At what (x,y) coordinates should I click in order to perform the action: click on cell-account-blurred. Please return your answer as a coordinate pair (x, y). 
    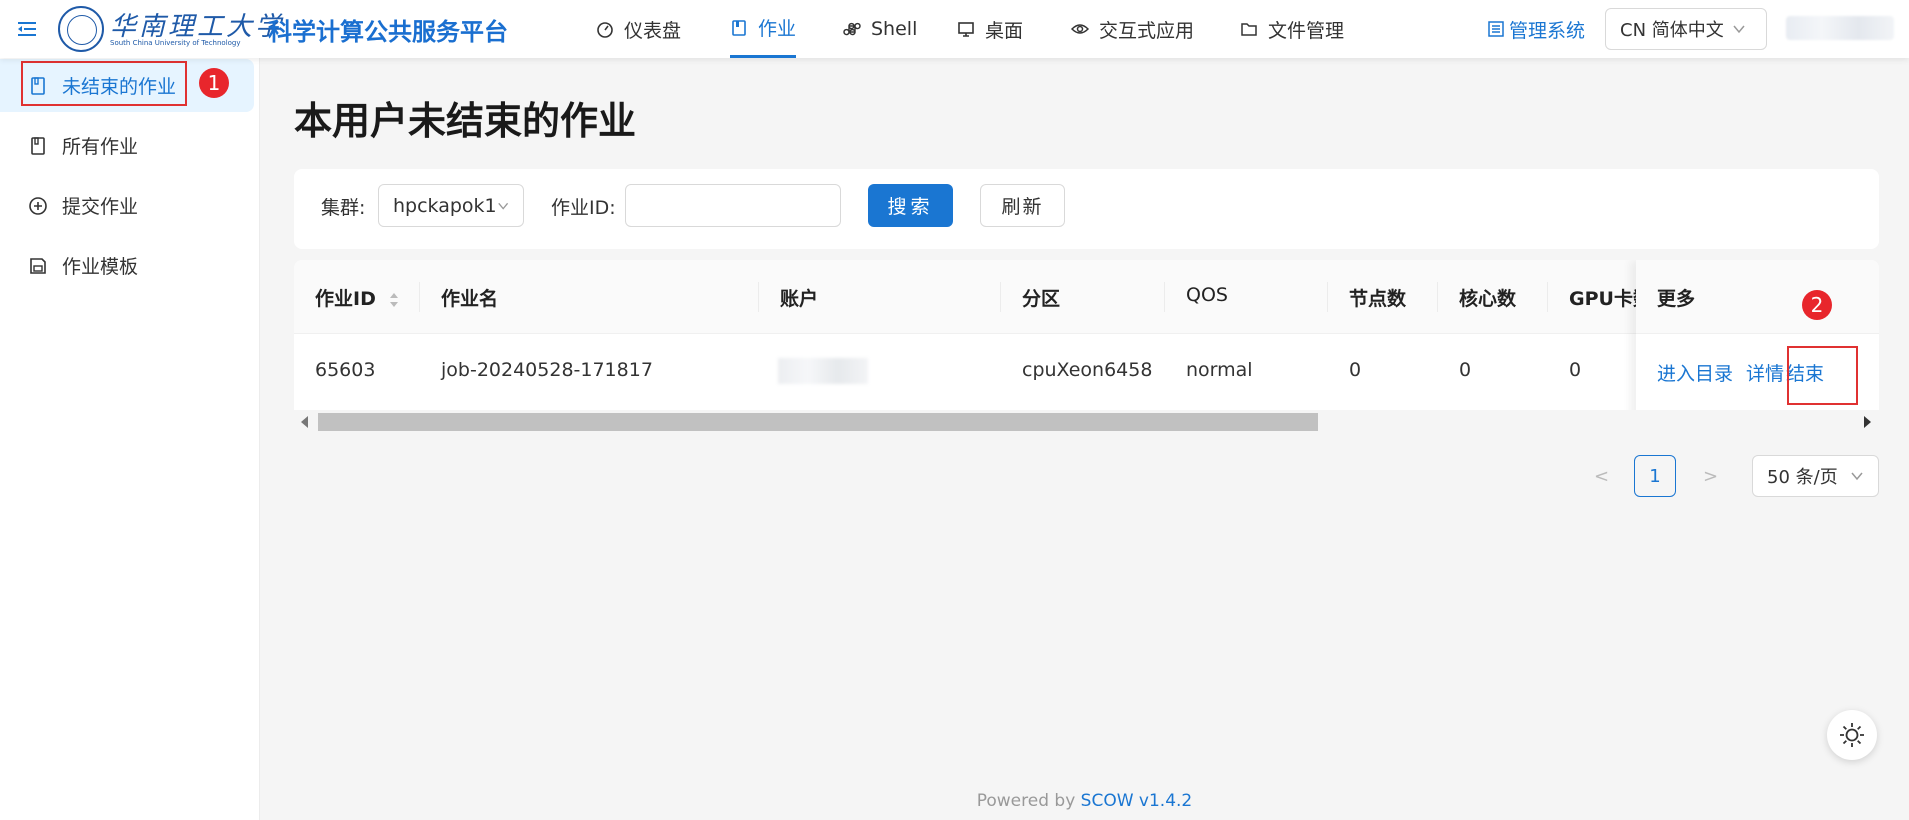
    Looking at the image, I should click on (823, 371).